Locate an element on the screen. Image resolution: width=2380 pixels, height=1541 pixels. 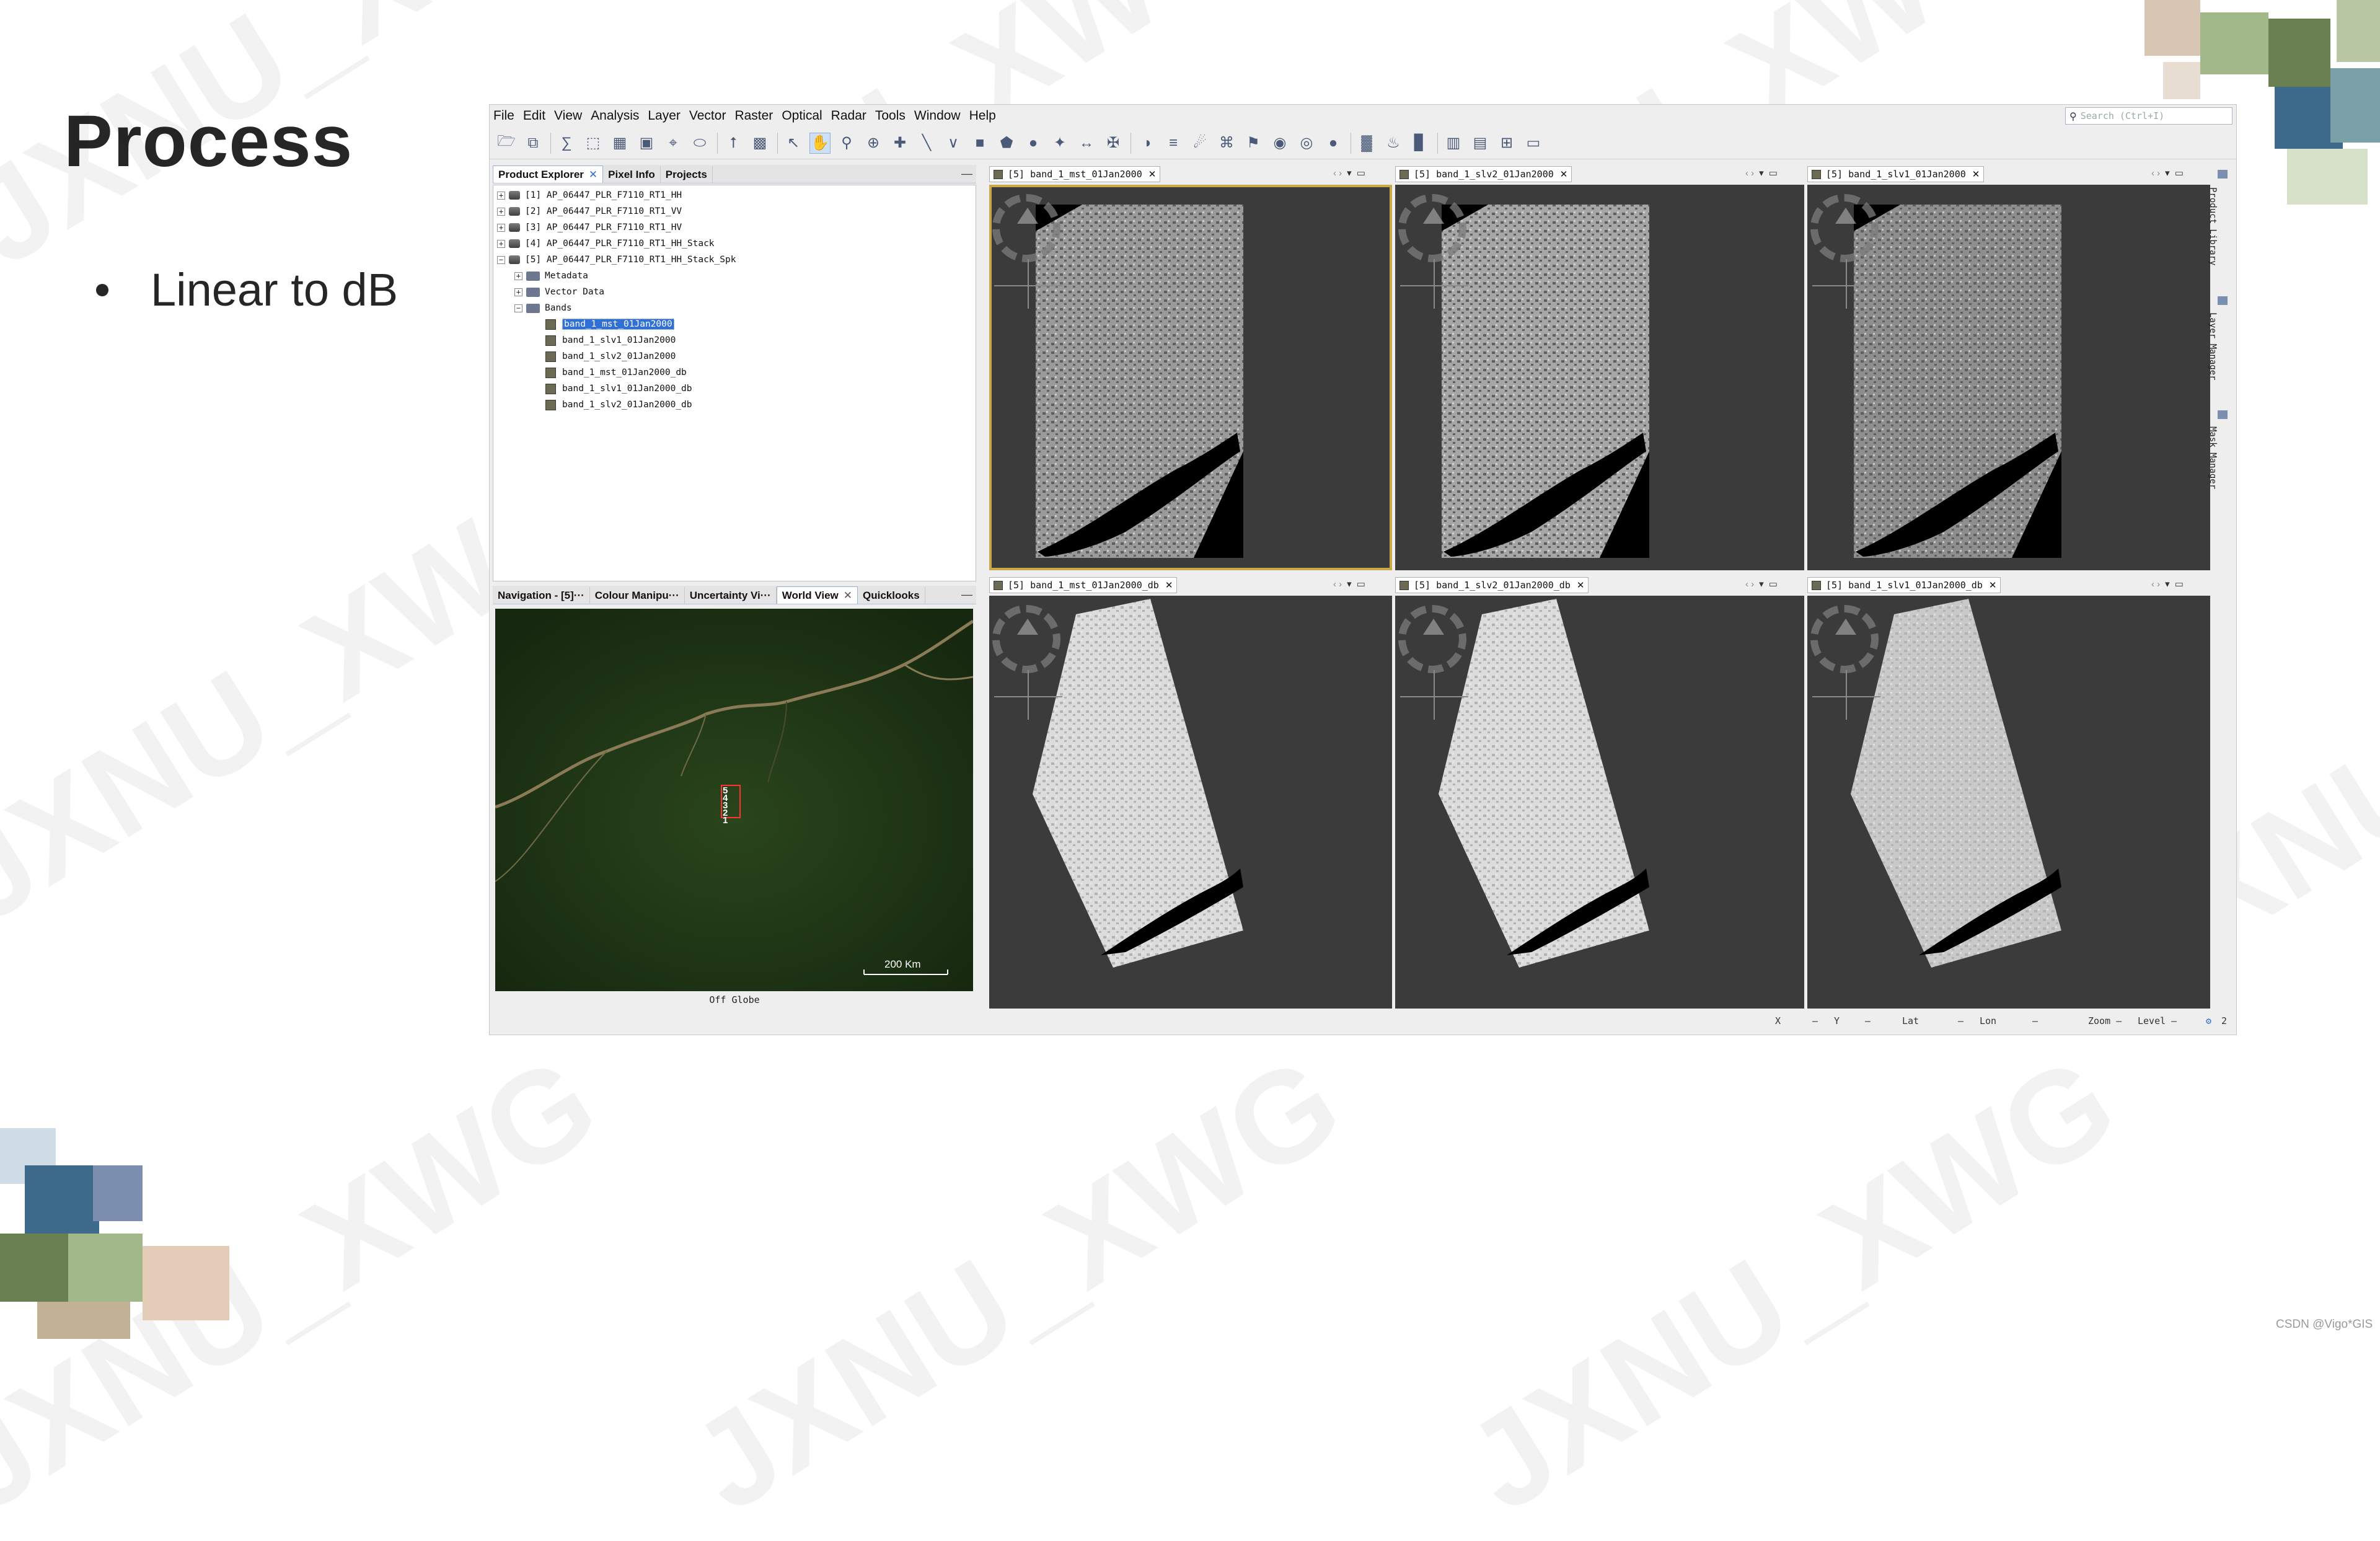
polyline-tool-icon: ∨ is located at coordinates (953, 143).